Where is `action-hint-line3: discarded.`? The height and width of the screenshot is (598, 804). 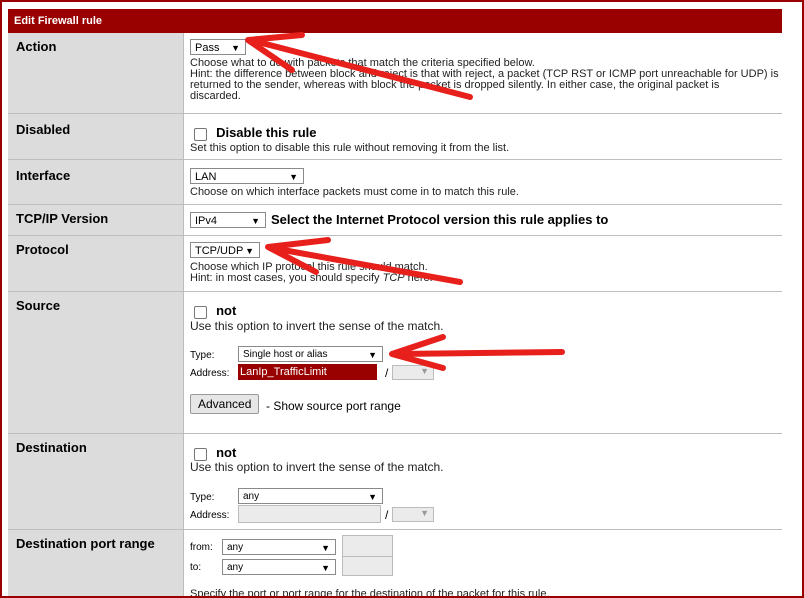
action-hint-line3: discarded. is located at coordinates (215, 96).